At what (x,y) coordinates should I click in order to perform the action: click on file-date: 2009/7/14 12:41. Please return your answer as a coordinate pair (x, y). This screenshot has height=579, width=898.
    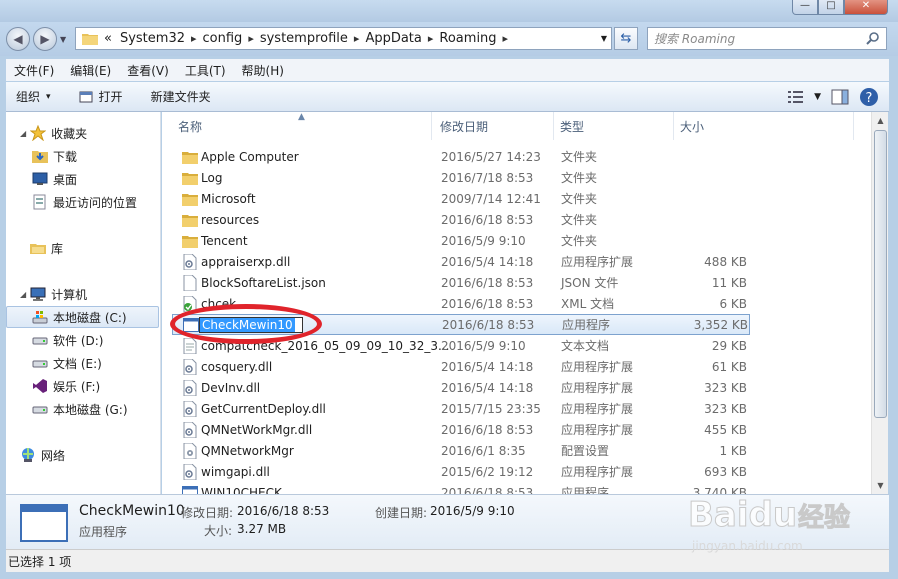
    Looking at the image, I should click on (491, 198).